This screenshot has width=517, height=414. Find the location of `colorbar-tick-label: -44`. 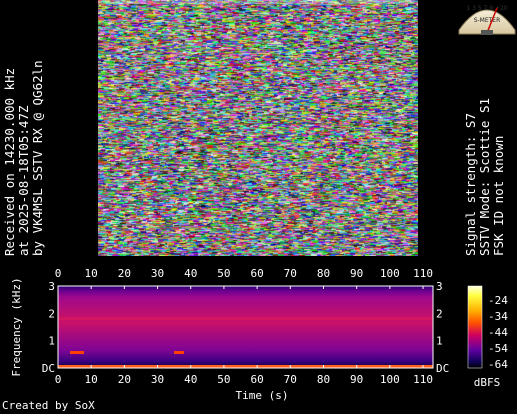

colorbar-tick-label: -44 is located at coordinates (498, 332).